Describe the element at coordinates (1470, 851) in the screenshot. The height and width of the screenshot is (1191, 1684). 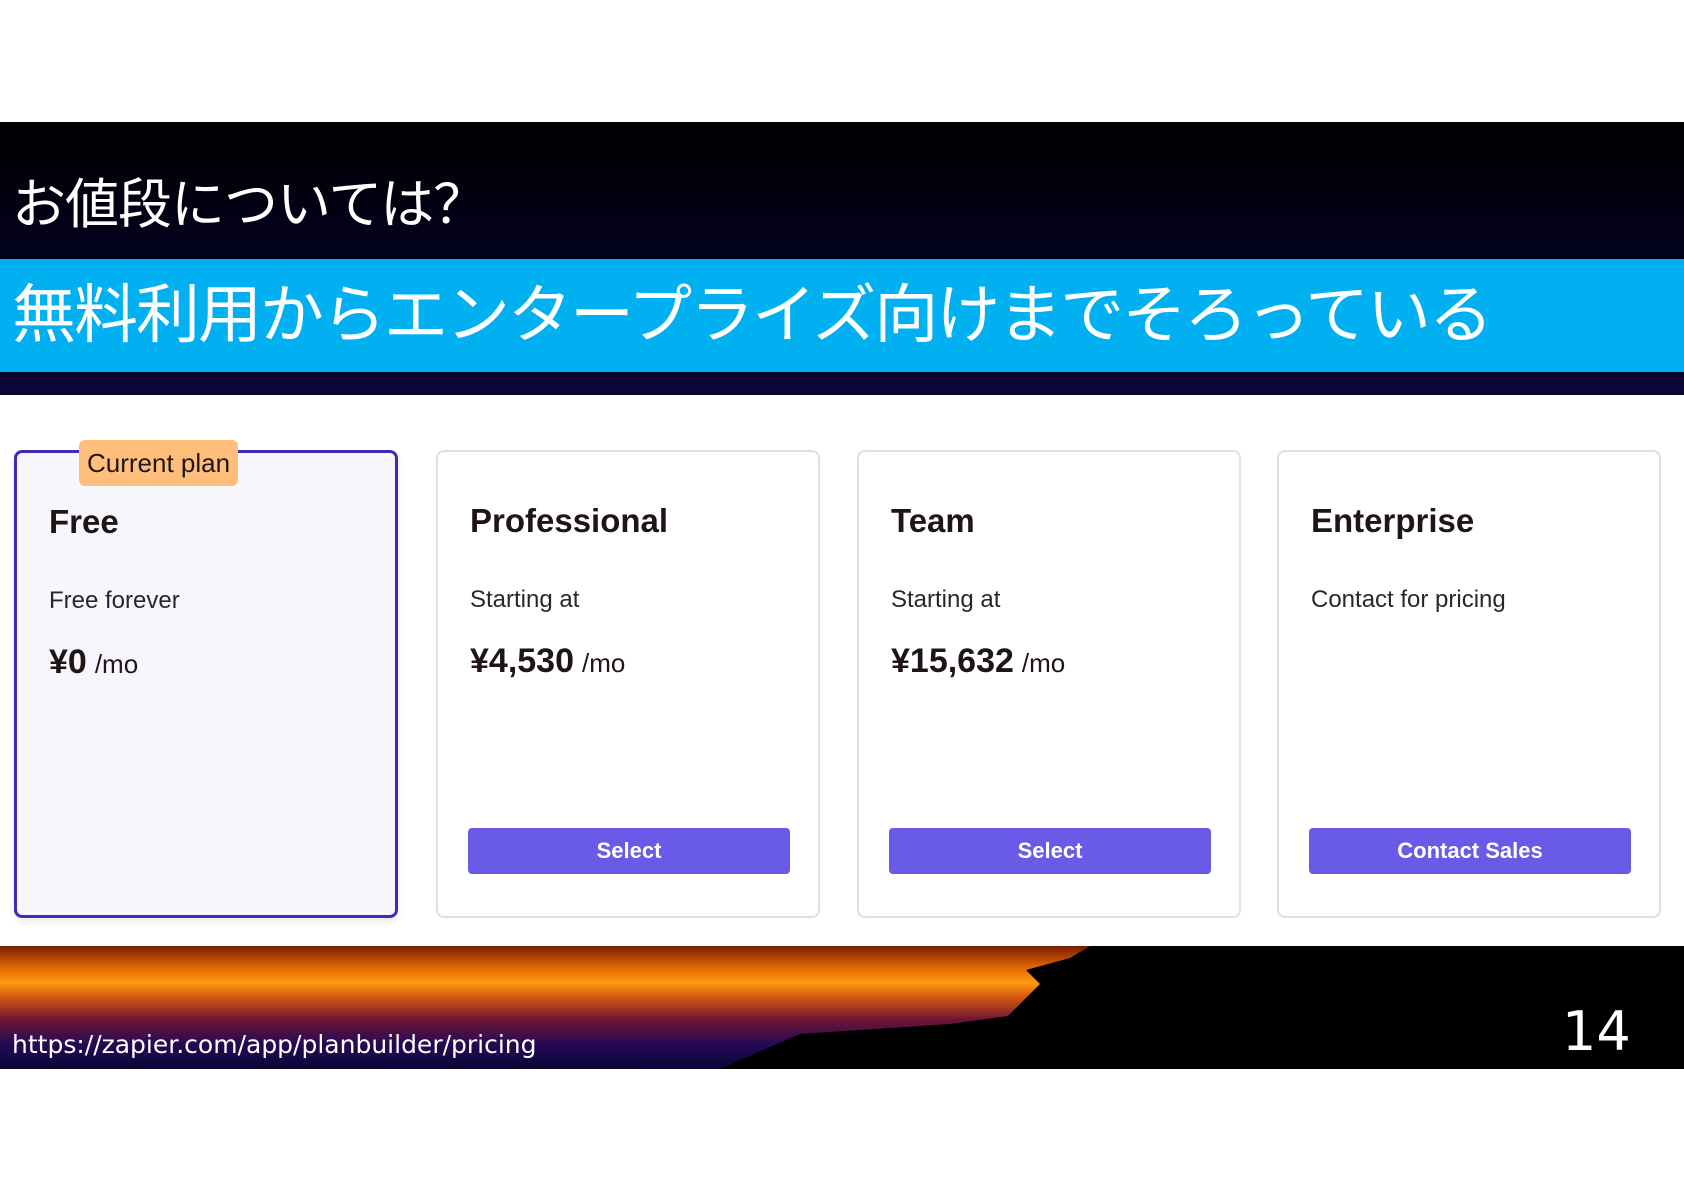
I see `contact-sales-button: Contact Sales` at that location.